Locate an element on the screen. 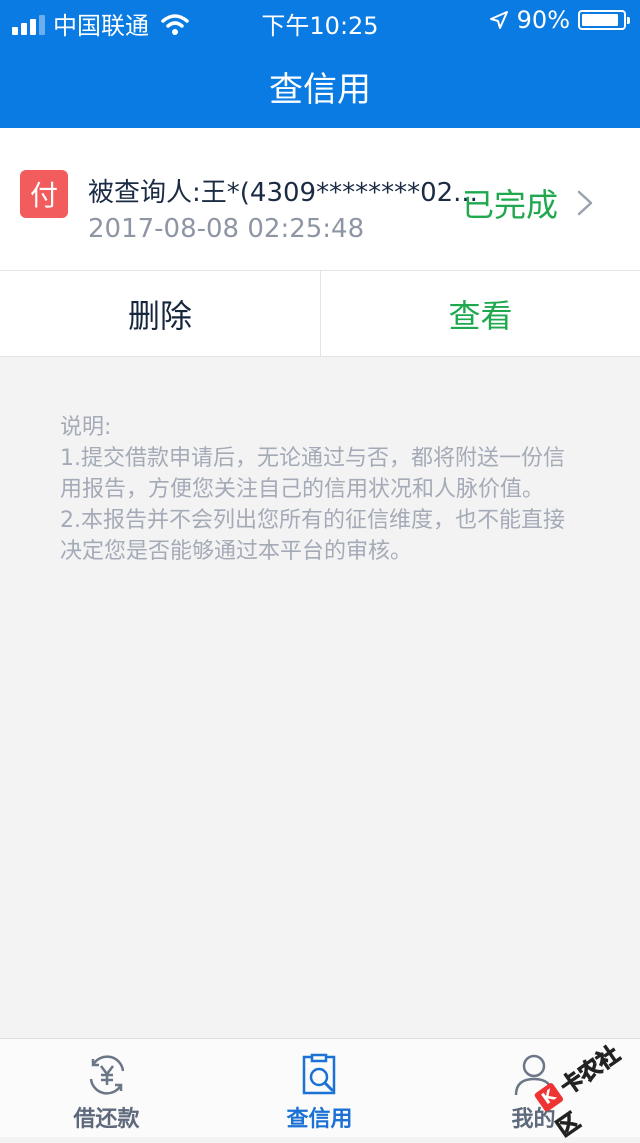  credit-search-icon is located at coordinates (318, 1074).